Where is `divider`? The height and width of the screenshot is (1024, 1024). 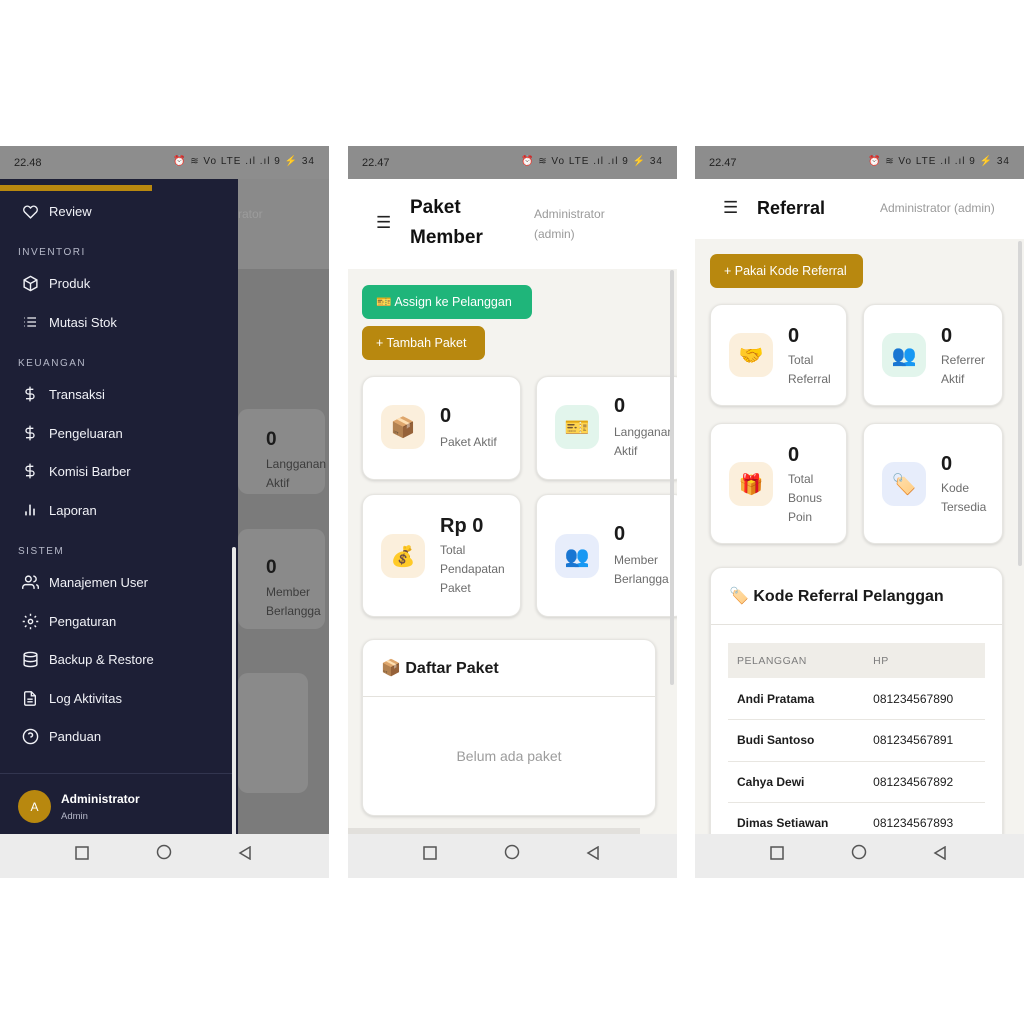 divider is located at coordinates (509, 696).